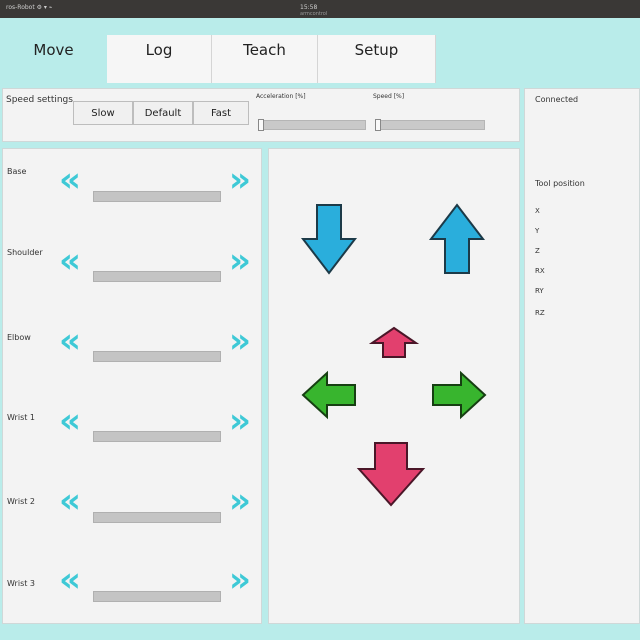 This screenshot has height=640, width=640. What do you see at coordinates (39, 100) in the screenshot?
I see `speed-settings-label: Speed settings` at bounding box center [39, 100].